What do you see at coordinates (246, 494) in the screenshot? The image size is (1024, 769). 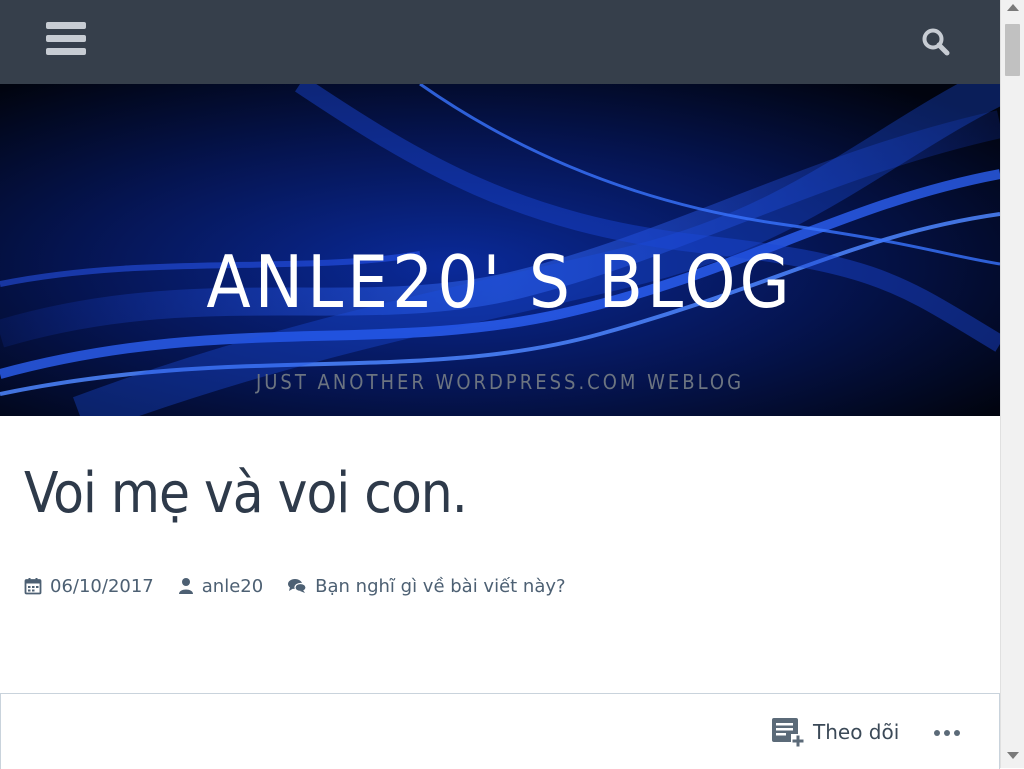 I see `post-title: Voi mẹ và voi con.` at bounding box center [246, 494].